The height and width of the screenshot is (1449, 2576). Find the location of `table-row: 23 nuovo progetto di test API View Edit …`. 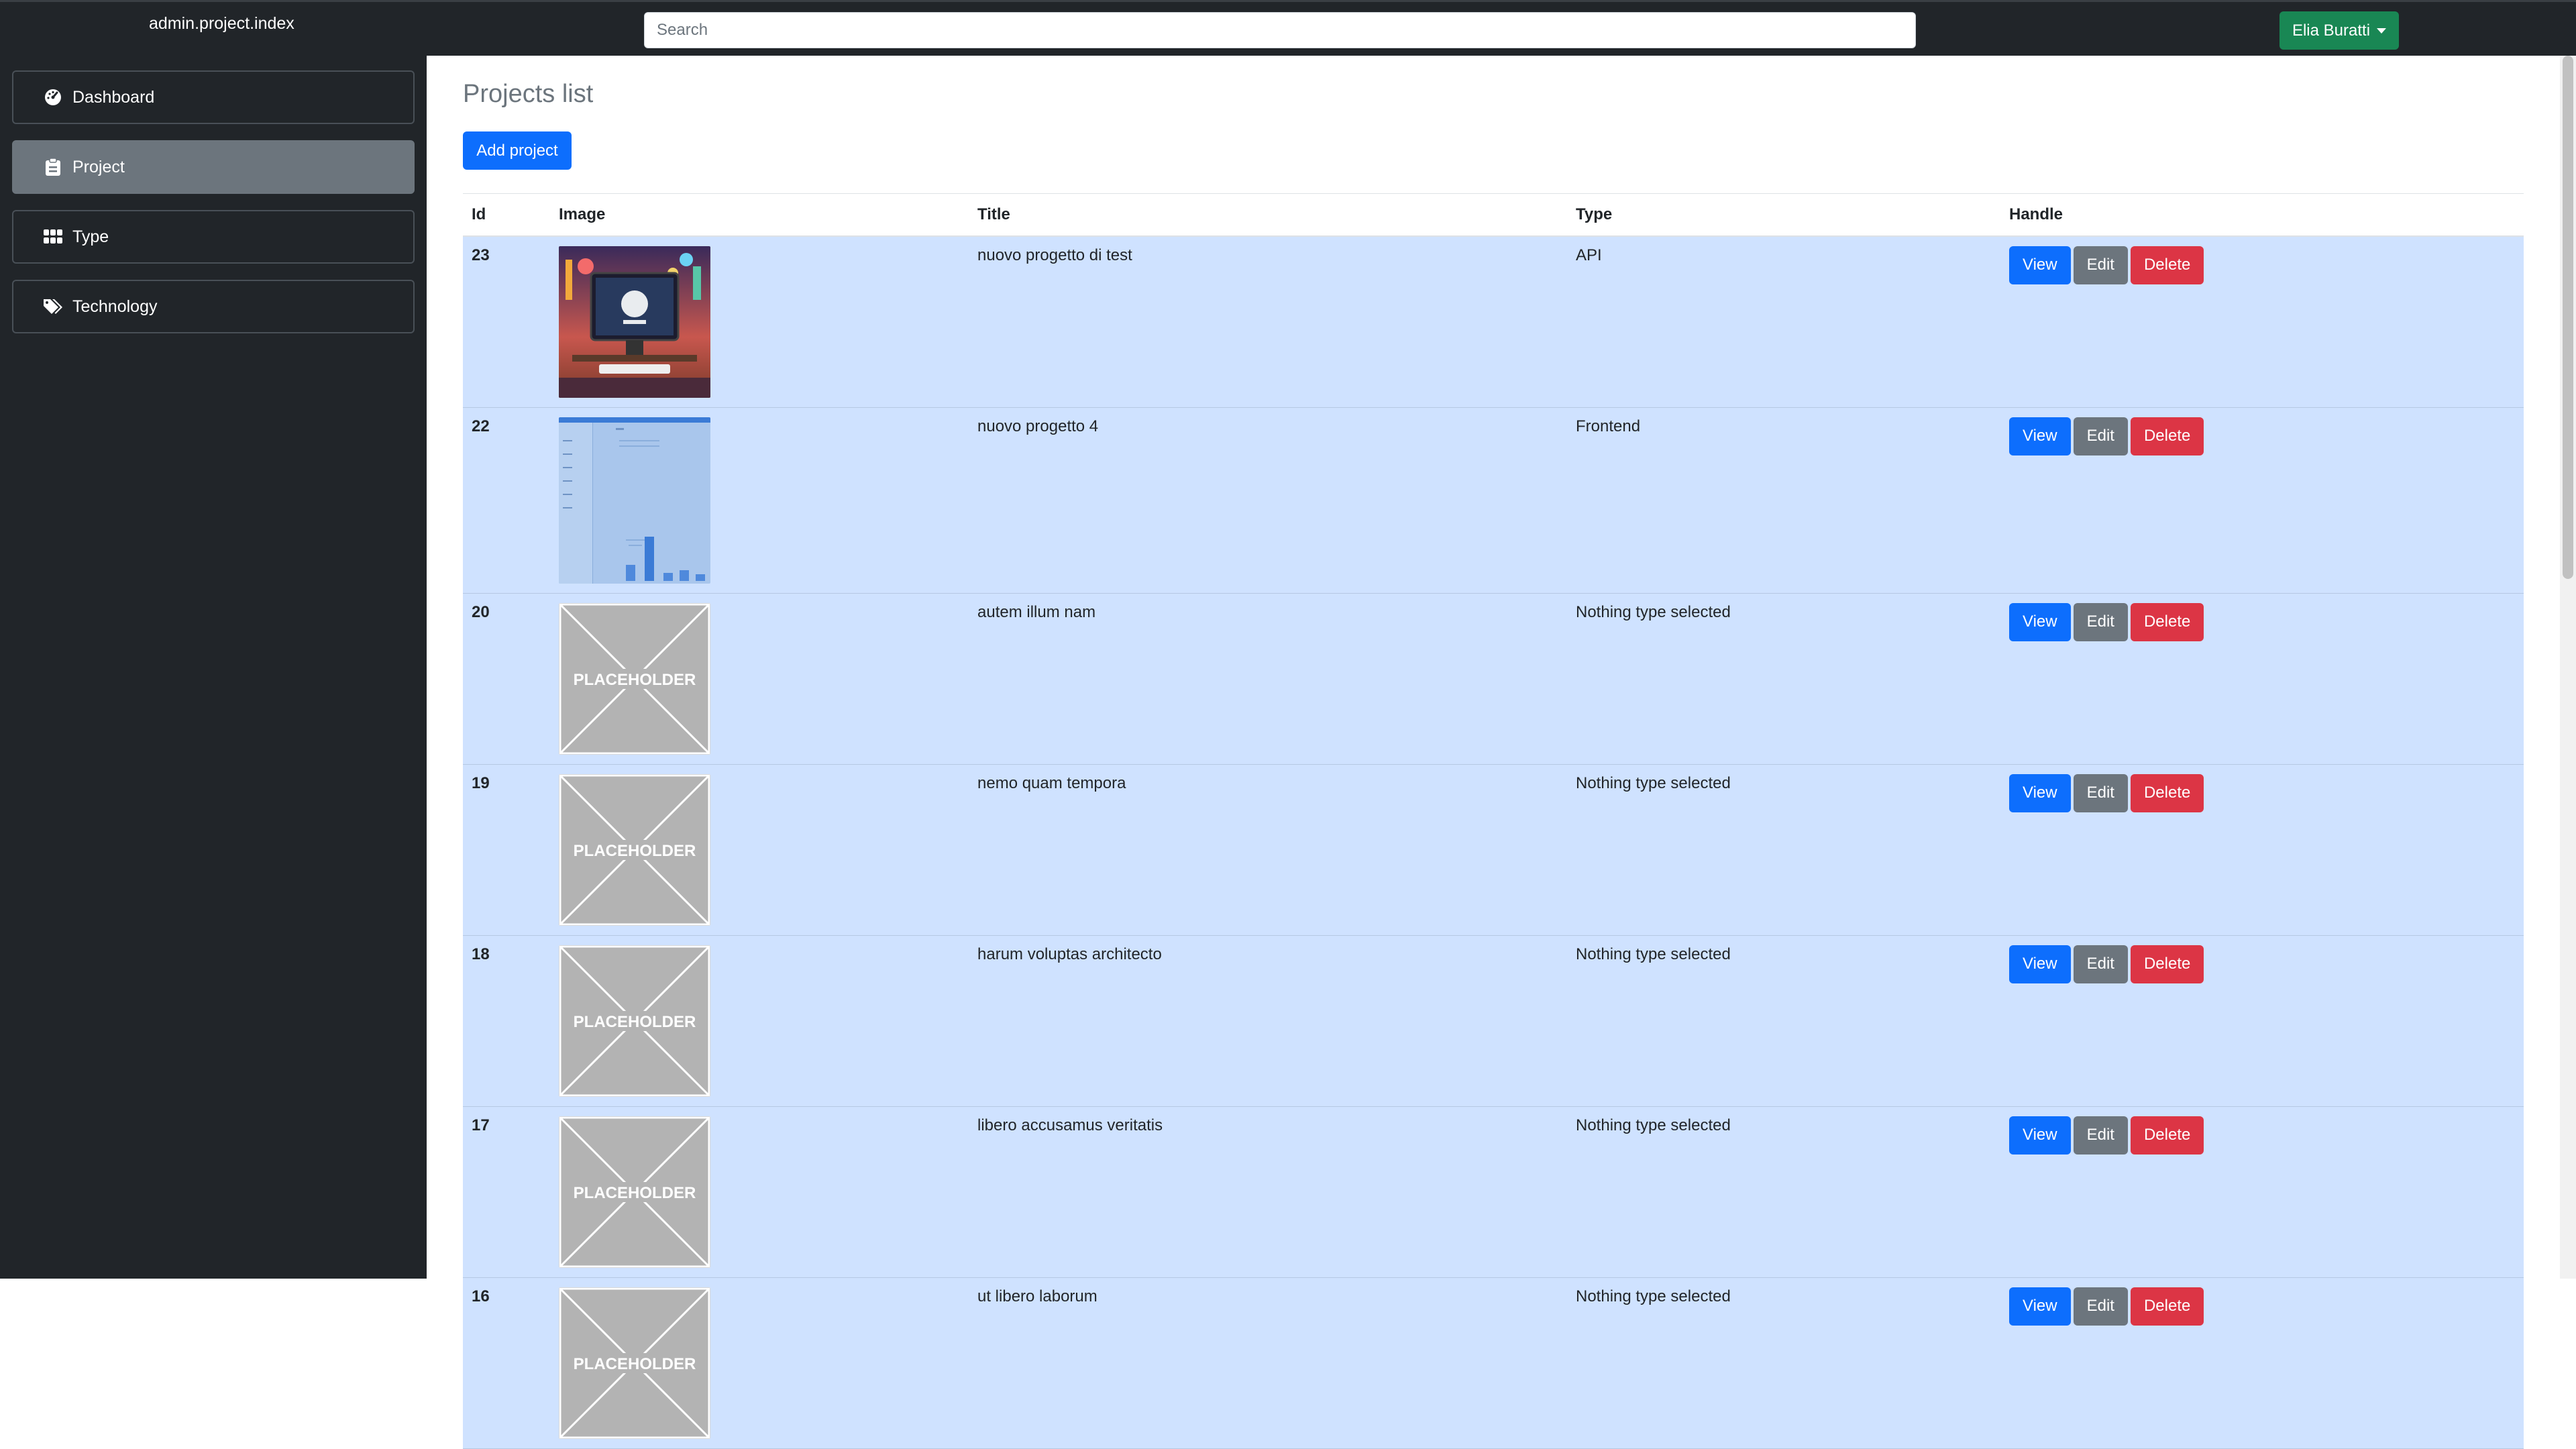

table-row: 23 nuovo progetto di test API View Edit … is located at coordinates (1493, 321).